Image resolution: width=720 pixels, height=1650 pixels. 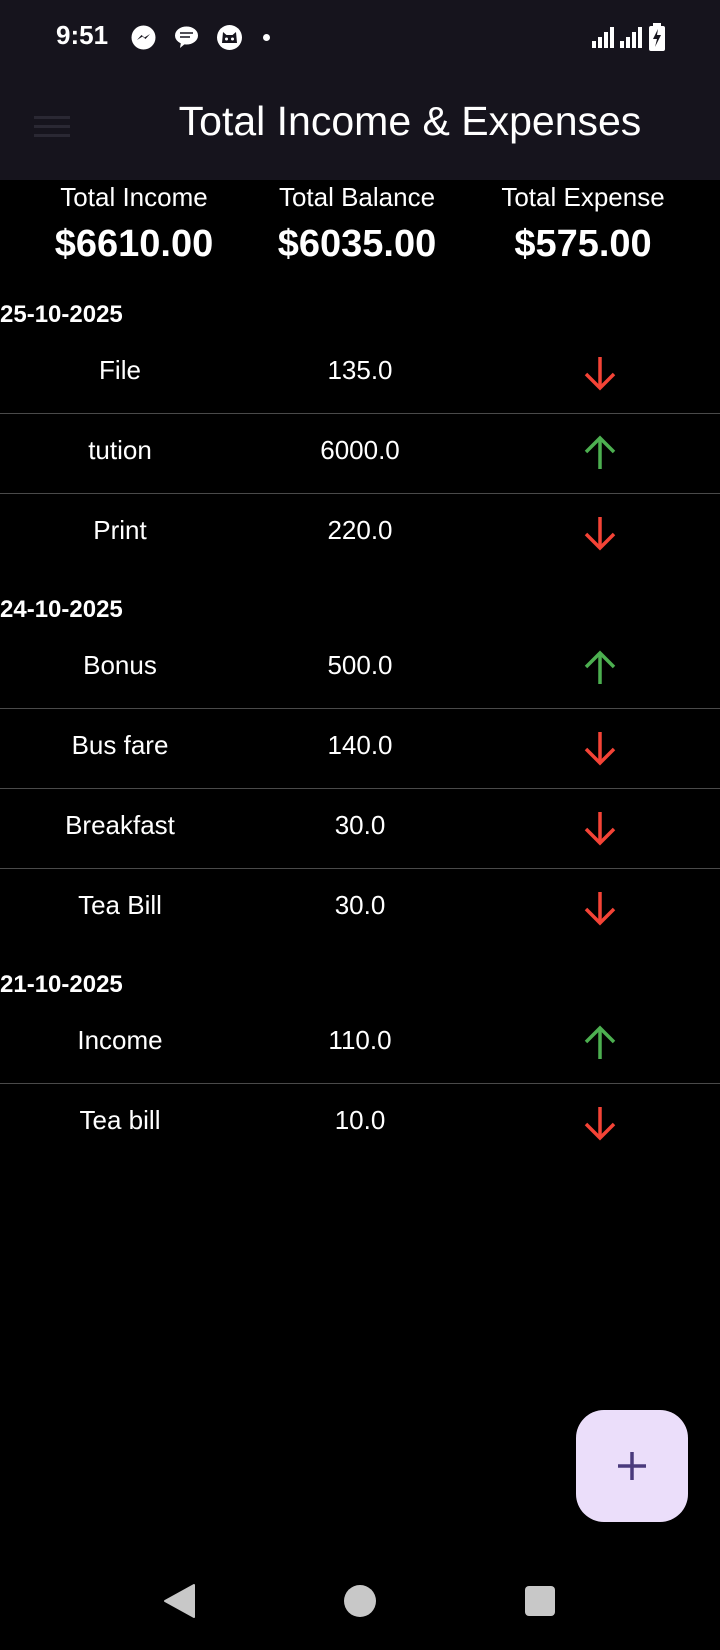 I want to click on total-balance-label: Total Balance, so click(x=357, y=197).